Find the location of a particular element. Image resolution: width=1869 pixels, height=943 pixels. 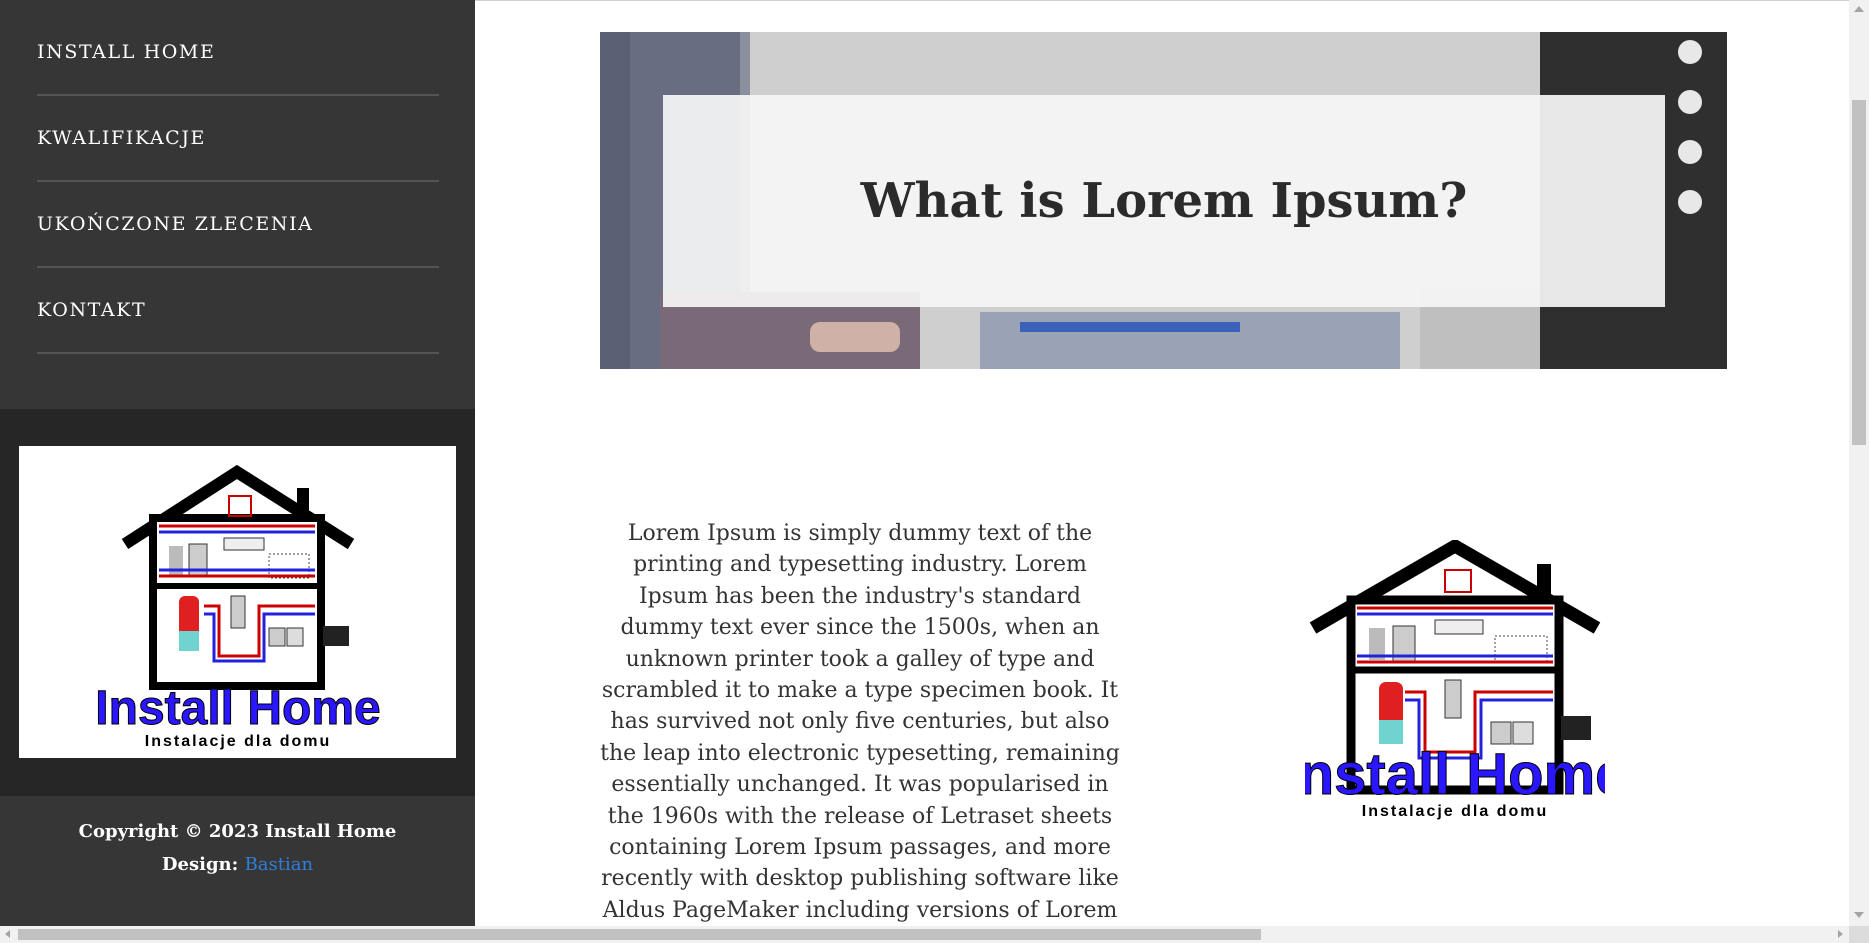

designer-link: Bastian is located at coordinates (279, 864).